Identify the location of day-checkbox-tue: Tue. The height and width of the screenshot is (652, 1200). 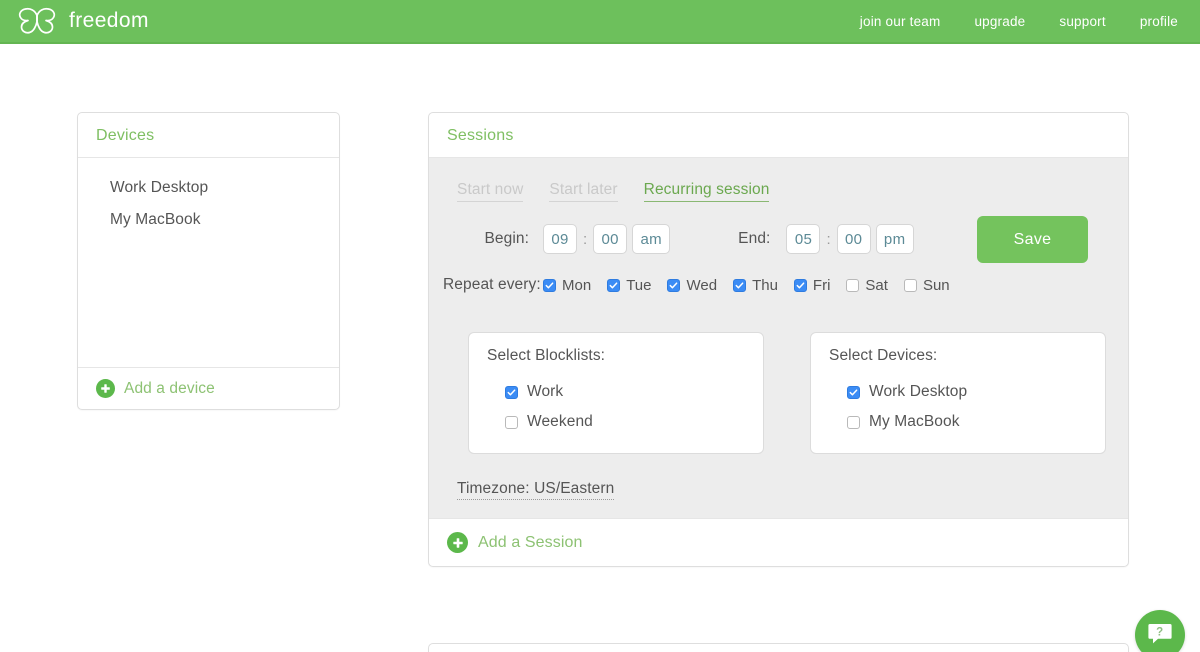
(629, 285).